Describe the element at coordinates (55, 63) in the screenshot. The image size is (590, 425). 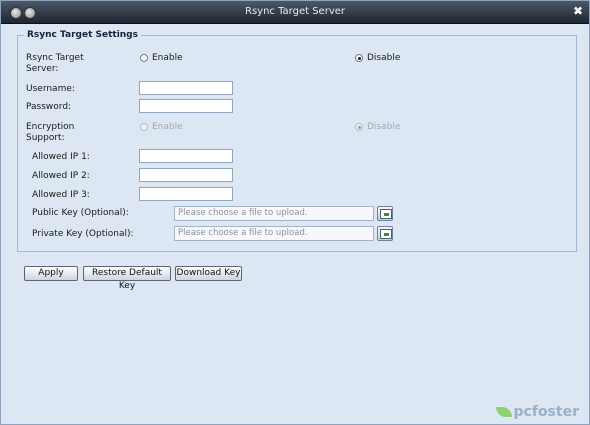
I see `rsync-server-label: Rsync Target Server:` at that location.